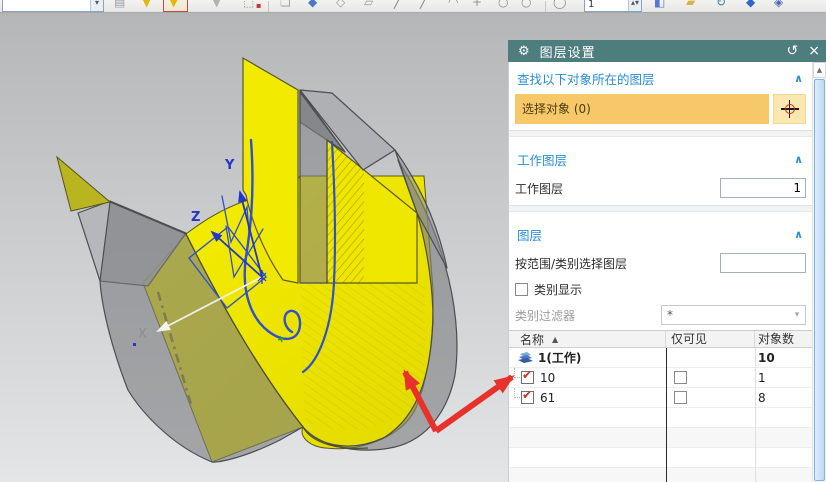  Describe the element at coordinates (146, 5) in the screenshot. I see `funnel-icon: ▼` at that location.